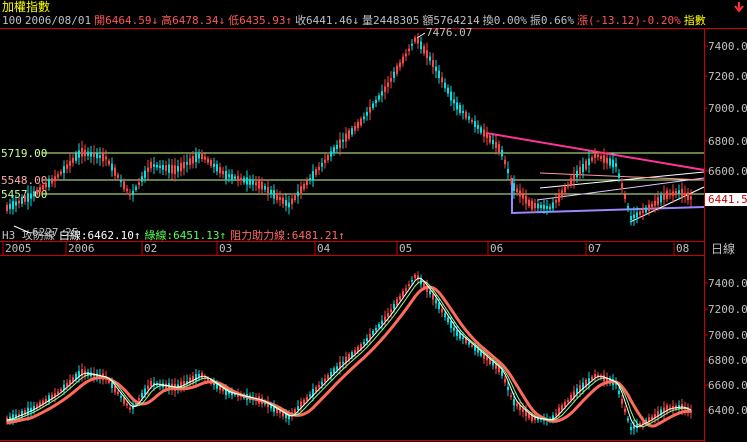  Describe the element at coordinates (18, 248) in the screenshot. I see `time-label: 2005` at that location.